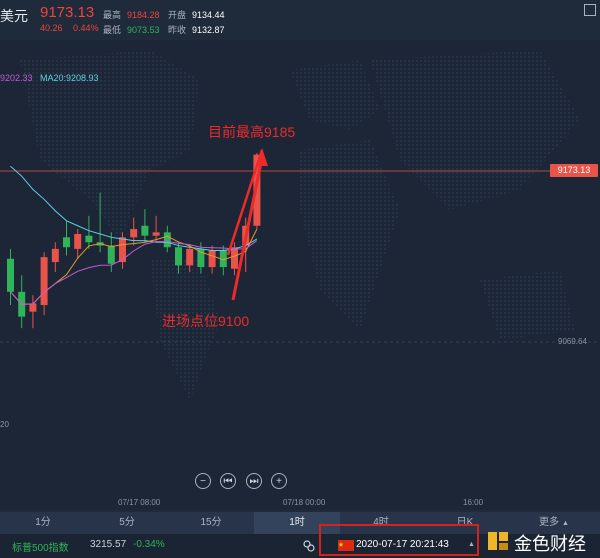 The height and width of the screenshot is (558, 600). What do you see at coordinates (309, 546) in the screenshot?
I see `link-icon` at bounding box center [309, 546].